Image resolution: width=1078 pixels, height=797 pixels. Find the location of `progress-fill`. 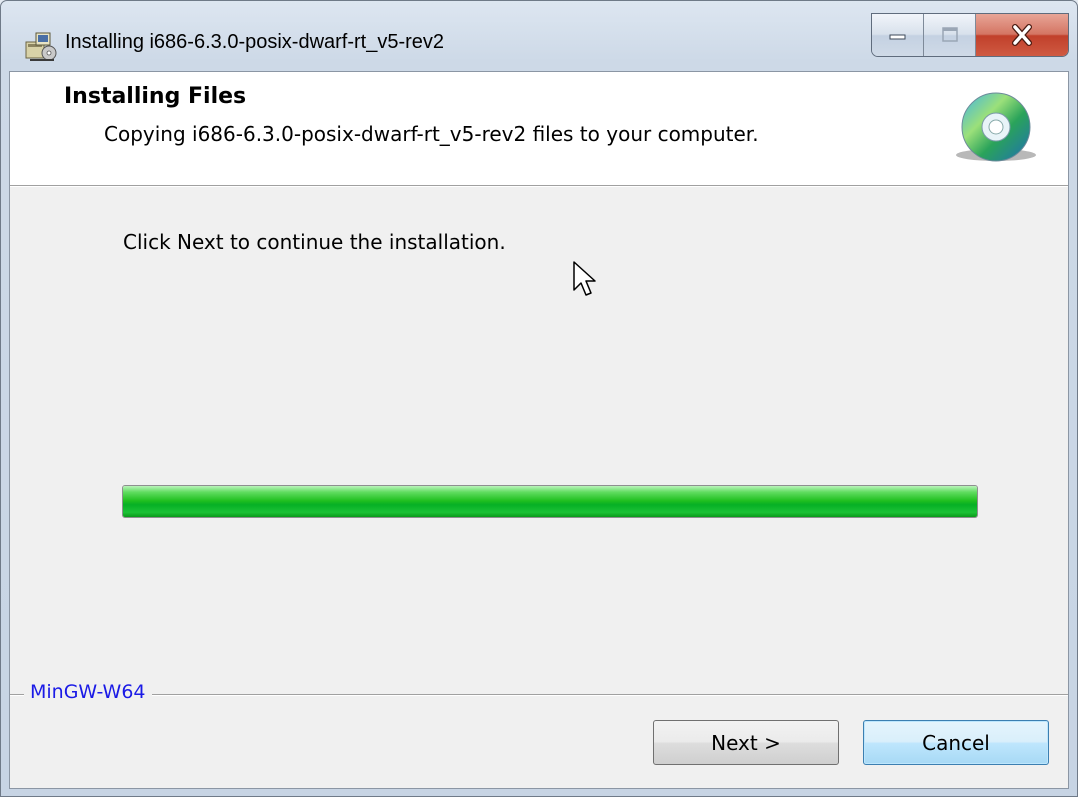

progress-fill is located at coordinates (550, 501).